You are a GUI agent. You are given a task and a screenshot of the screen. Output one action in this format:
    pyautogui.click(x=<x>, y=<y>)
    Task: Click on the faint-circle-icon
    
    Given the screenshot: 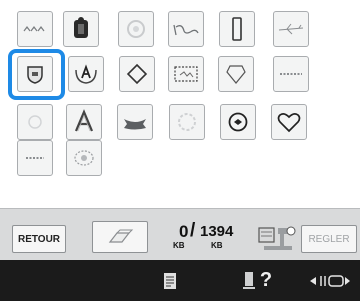 What is the action you would take?
    pyautogui.click(x=35, y=122)
    